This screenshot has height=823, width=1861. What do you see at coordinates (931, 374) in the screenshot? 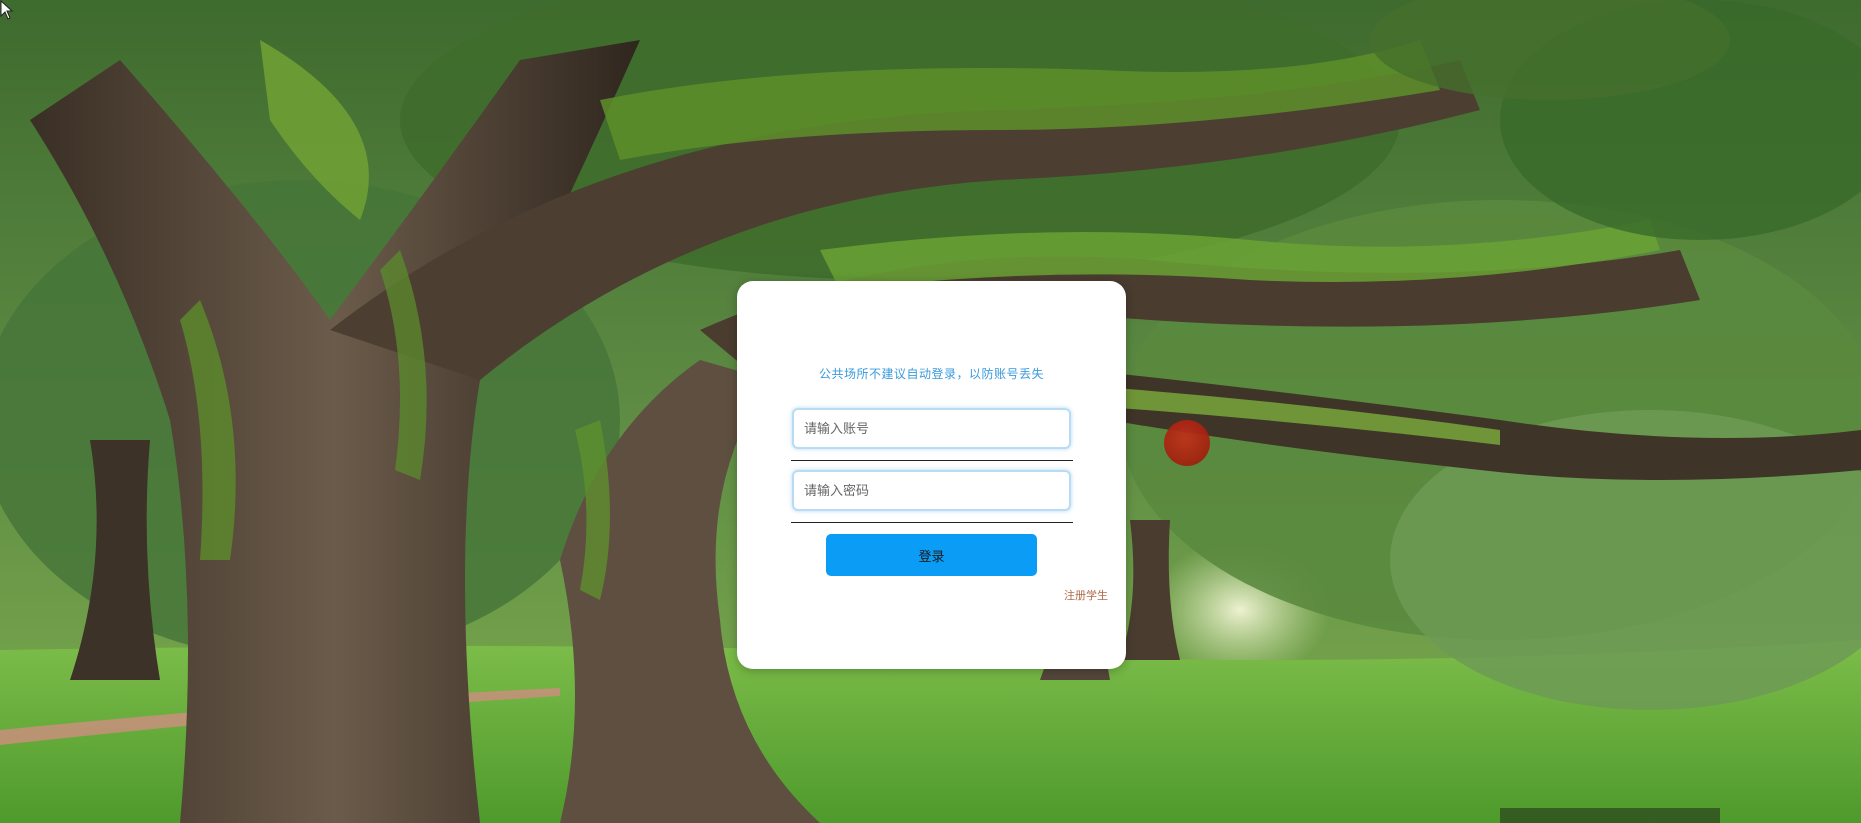
I see `auto-login-notice: 公共场所不建议自动登录，以防账号丢失` at bounding box center [931, 374].